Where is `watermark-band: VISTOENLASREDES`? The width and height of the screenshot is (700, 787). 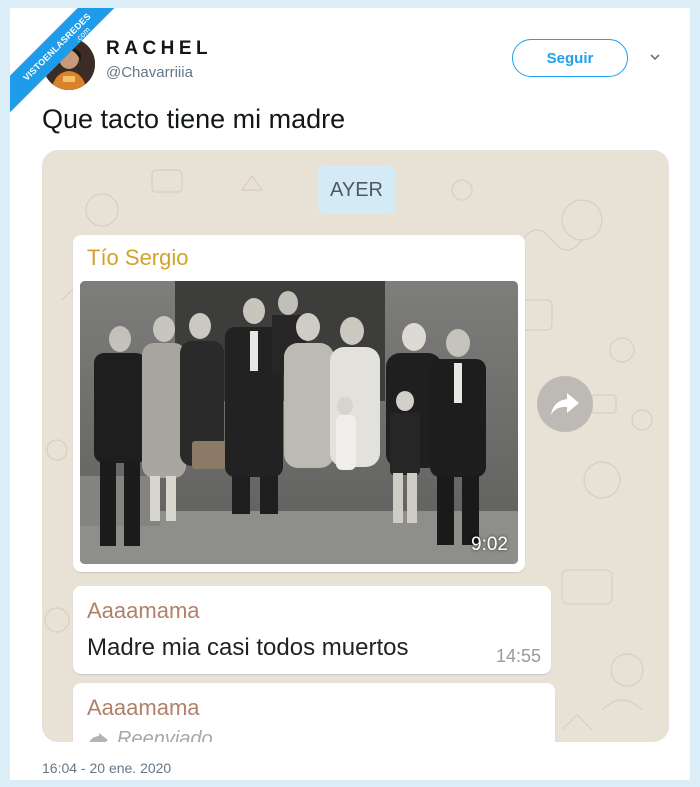
watermark-band: VISTOENLASREDES is located at coordinates (68, 62).